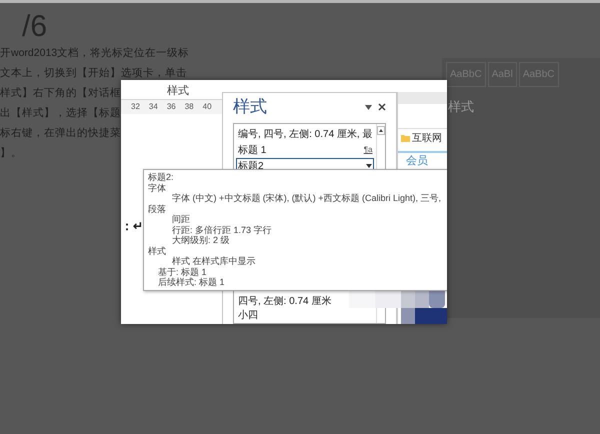 The image size is (600, 434). Describe the element at coordinates (306, 198) in the screenshot. I see `tooltip-text: 字体 (中文) +中文标题 (宋体), (默认) +西文标题 (Calibri Light), 三号,` at that location.